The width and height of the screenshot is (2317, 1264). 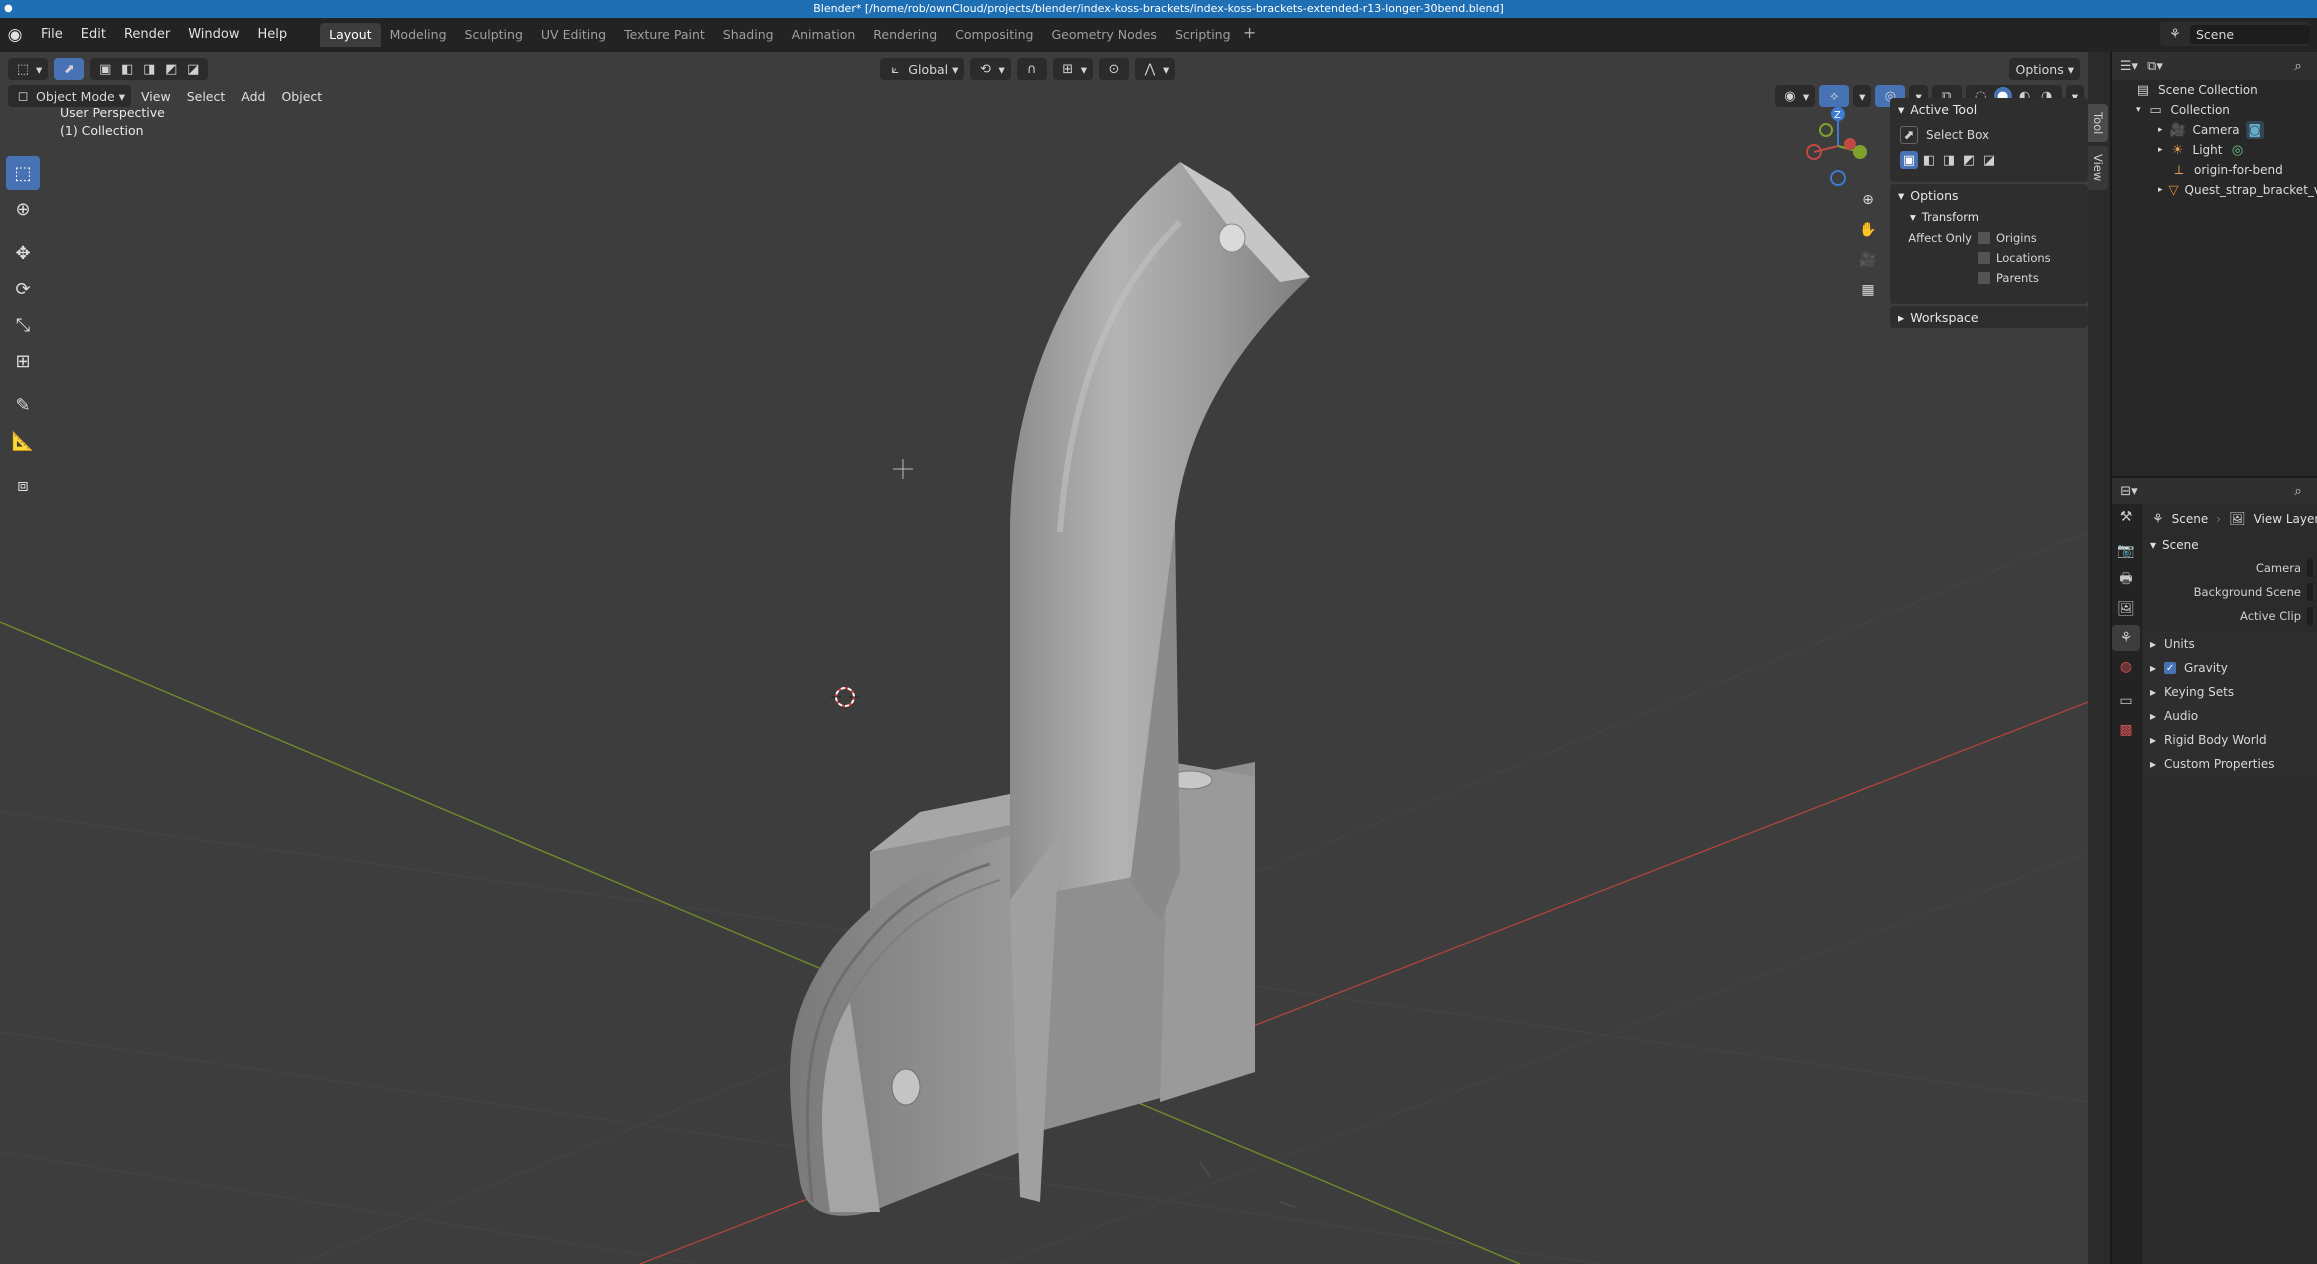 I want to click on pivot-point-dropdown: ⟲ ▾, so click(x=990, y=69).